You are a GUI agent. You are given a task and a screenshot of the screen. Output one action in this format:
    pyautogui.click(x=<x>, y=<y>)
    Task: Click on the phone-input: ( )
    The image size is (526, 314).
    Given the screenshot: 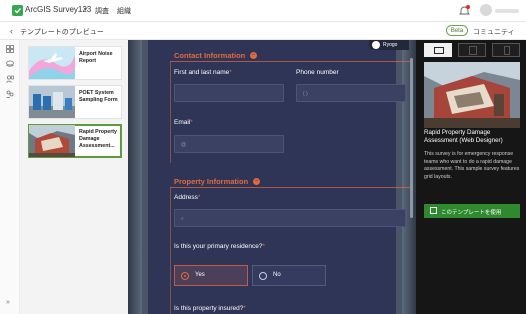 What is the action you would take?
    pyautogui.click(x=351, y=93)
    